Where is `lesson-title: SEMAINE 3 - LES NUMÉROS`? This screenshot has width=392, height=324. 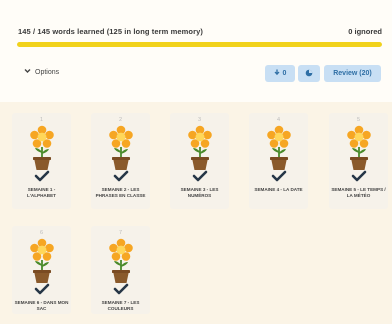
lesson-title: SEMAINE 3 - LES NUMÉROS is located at coordinates (199, 192).